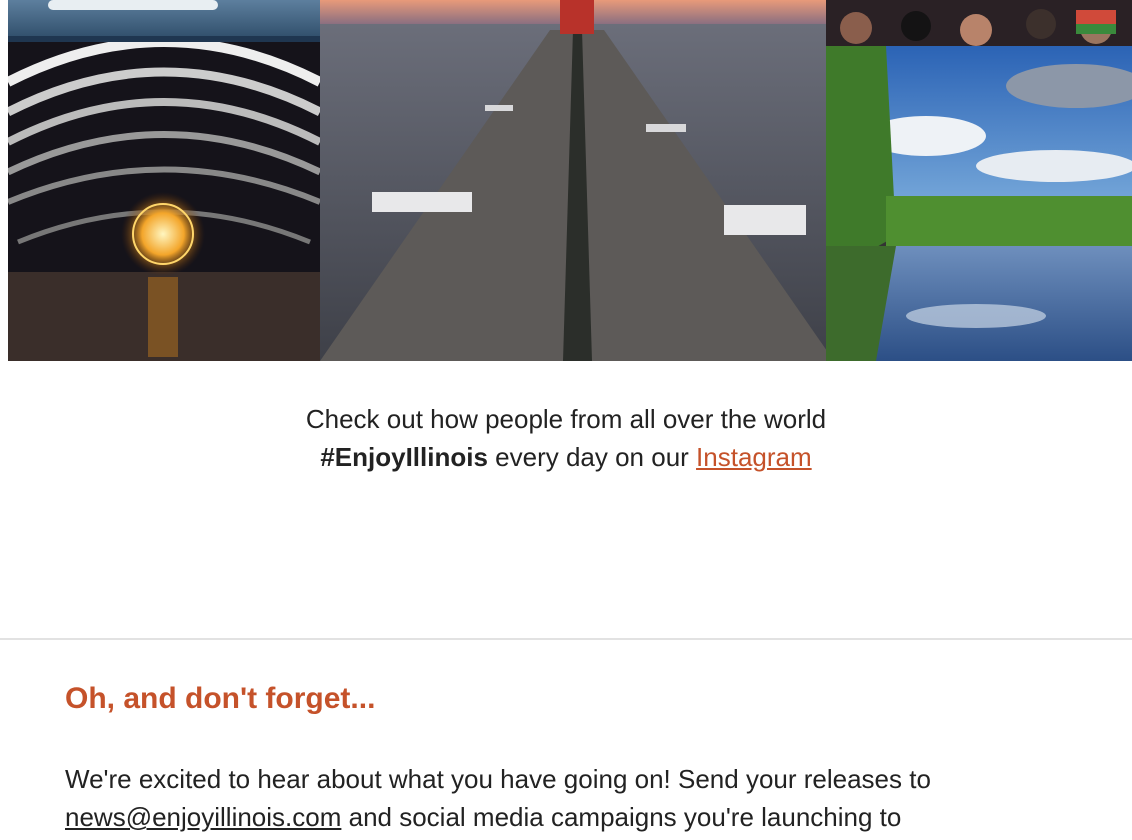 The image size is (1132, 840). I want to click on instagram-link: Instagram, so click(754, 457).